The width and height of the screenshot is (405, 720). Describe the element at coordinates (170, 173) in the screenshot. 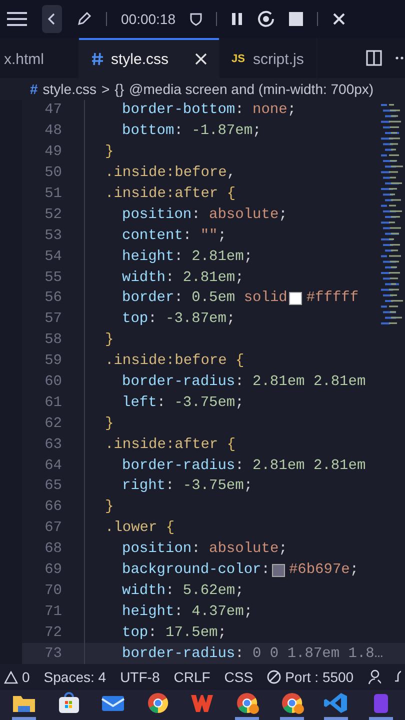

I see `code-text: .inside:before,` at that location.